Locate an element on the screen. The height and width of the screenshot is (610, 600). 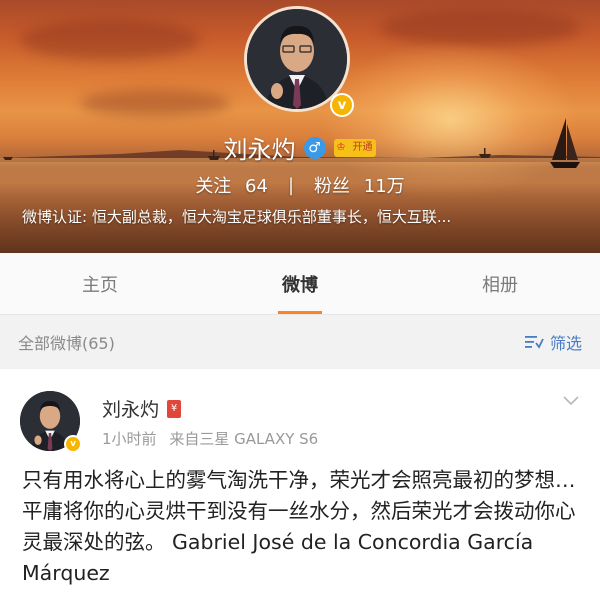
profile-stats: 关注 64 | 粉丝 11万 is located at coordinates (300, 185).